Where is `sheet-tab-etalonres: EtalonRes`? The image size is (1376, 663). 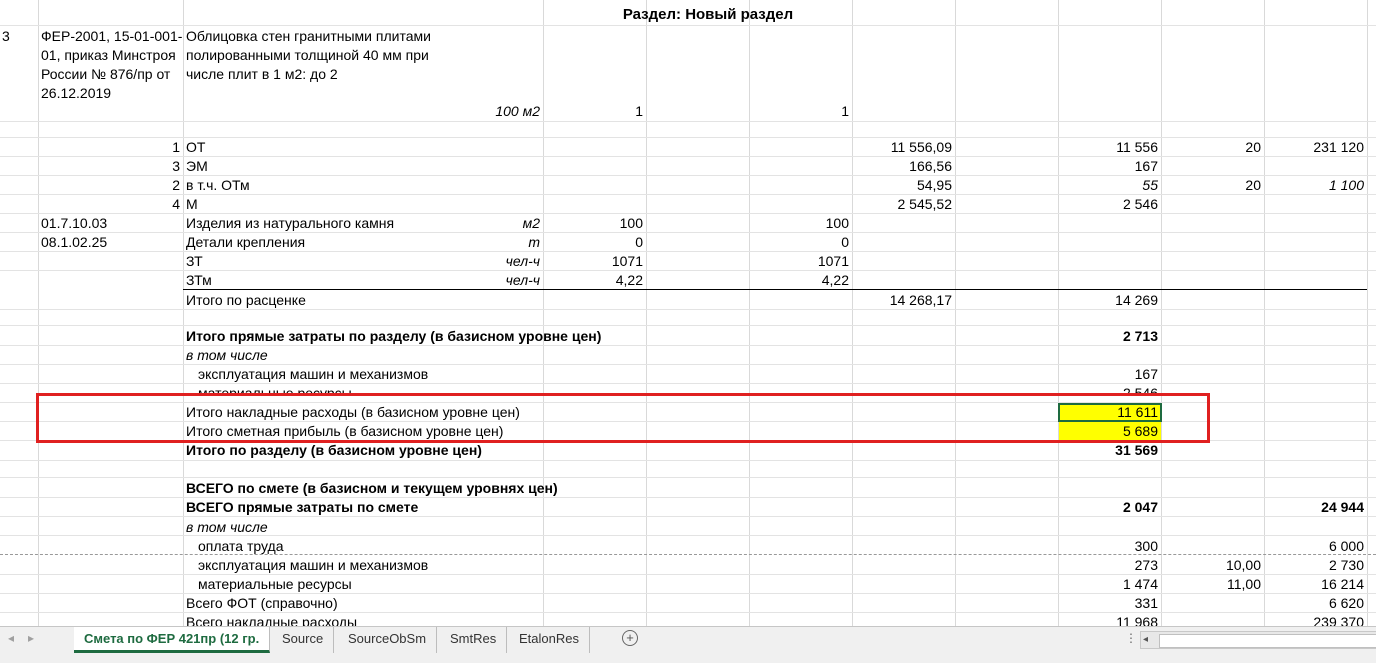 sheet-tab-etalonres: EtalonRes is located at coordinates (549, 640).